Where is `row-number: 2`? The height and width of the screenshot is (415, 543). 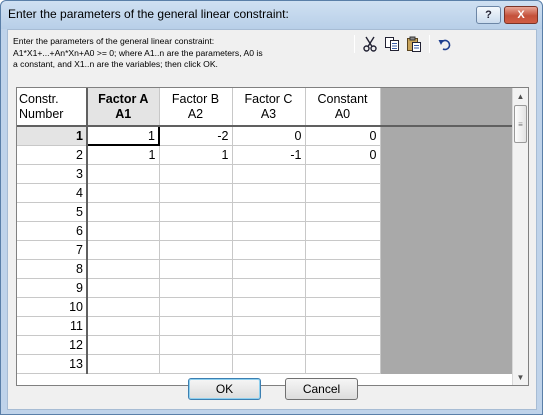
row-number: 2 is located at coordinates (52, 155).